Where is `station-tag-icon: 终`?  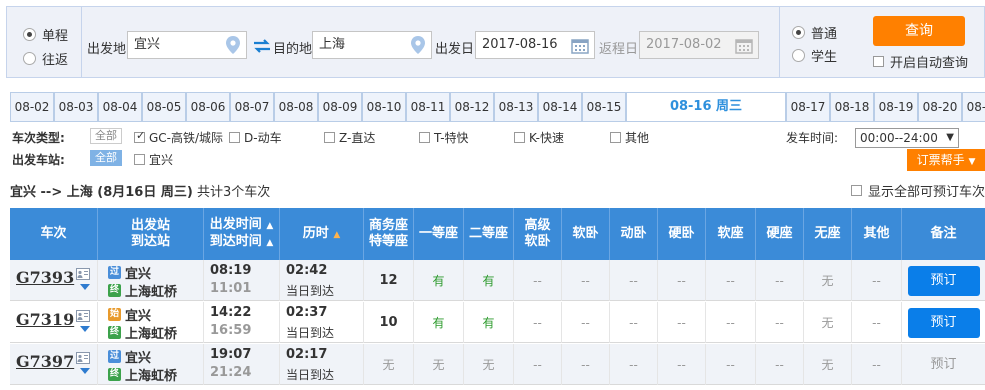
station-tag-icon: 终 is located at coordinates (114, 332).